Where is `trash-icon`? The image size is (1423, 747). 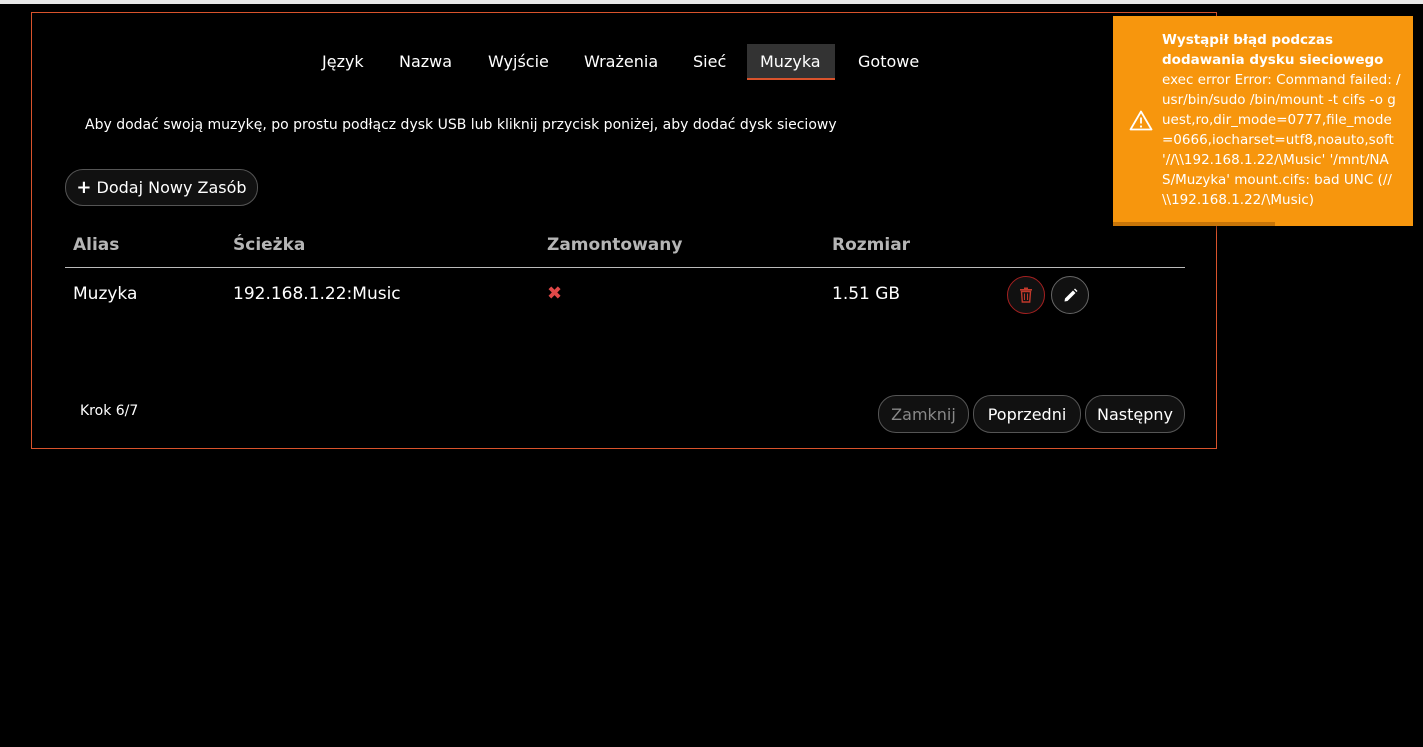 trash-icon is located at coordinates (1026, 295).